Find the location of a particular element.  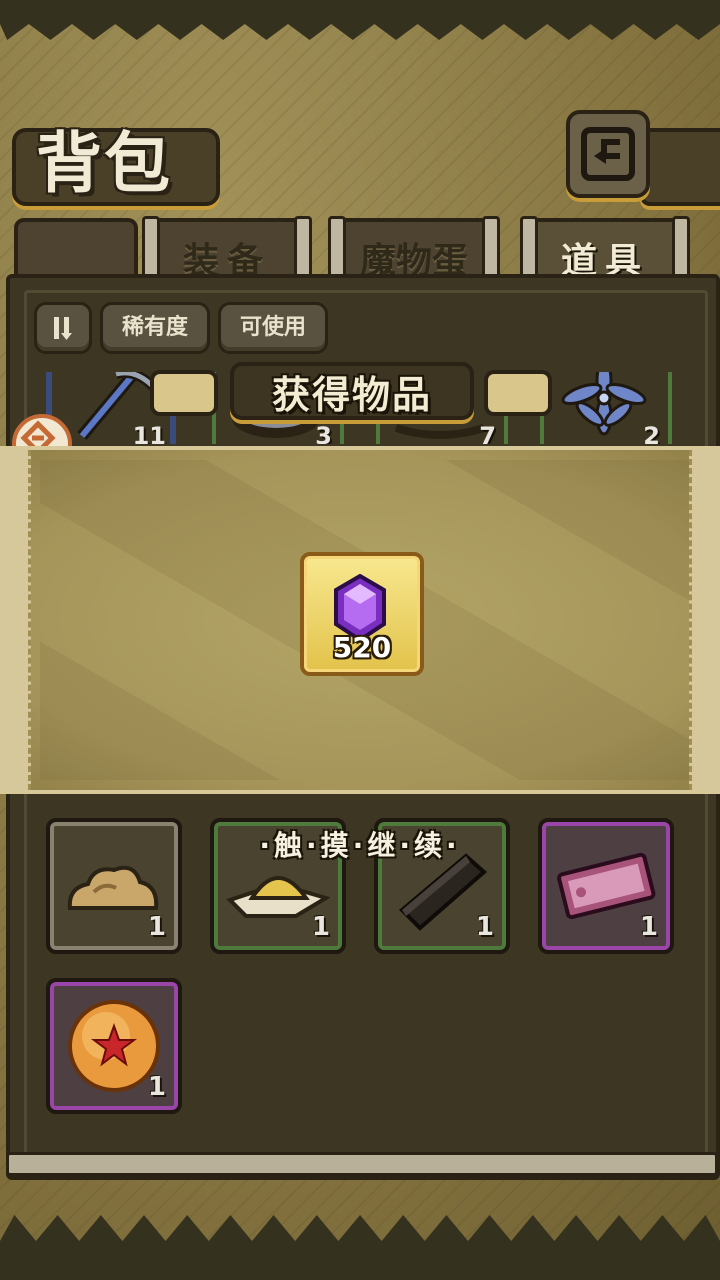

item-count: 7 is located at coordinates (487, 433).